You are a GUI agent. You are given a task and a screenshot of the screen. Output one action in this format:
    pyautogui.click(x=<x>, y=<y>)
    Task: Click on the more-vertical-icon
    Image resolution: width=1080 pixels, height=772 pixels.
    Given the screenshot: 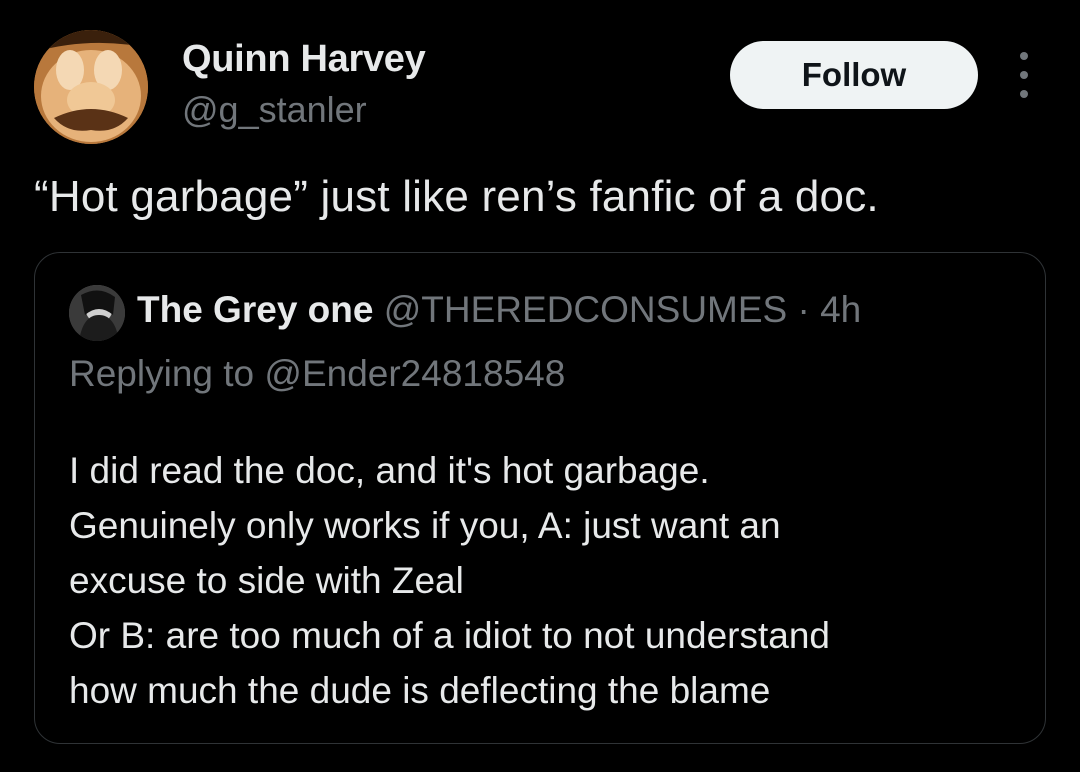 What is the action you would take?
    pyautogui.click(x=1024, y=75)
    